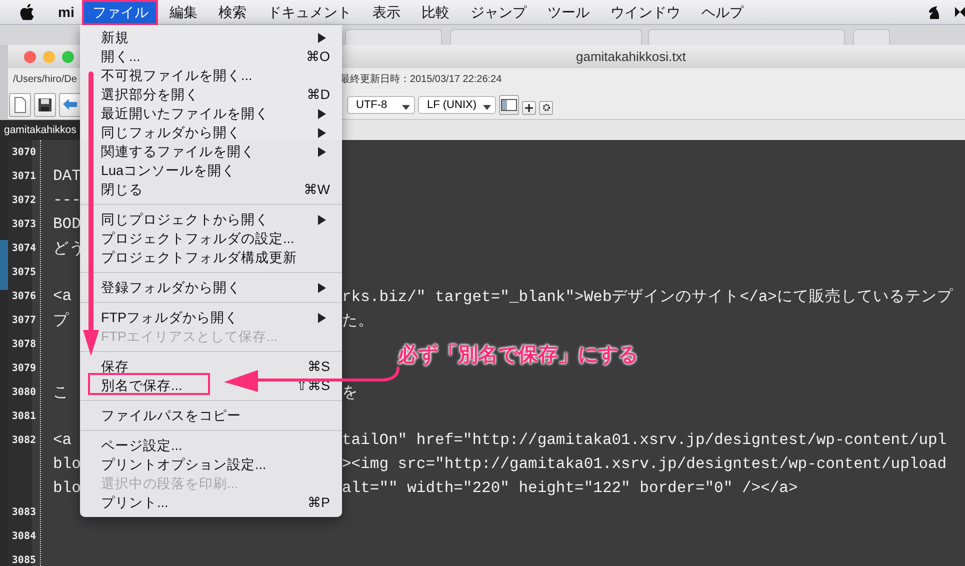  Describe the element at coordinates (211, 257) in the screenshot. I see `menu-item: プロジェクトフォルダ構成更新` at that location.